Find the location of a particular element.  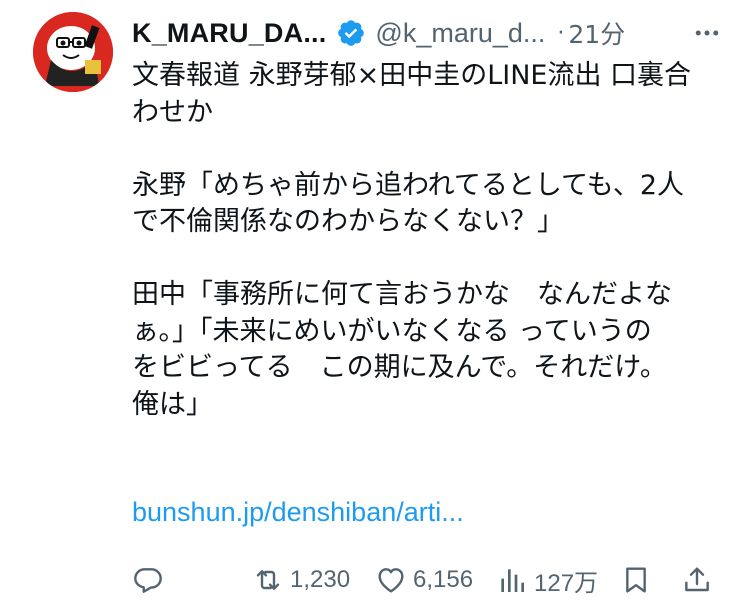

avatar is located at coordinates (73, 52).